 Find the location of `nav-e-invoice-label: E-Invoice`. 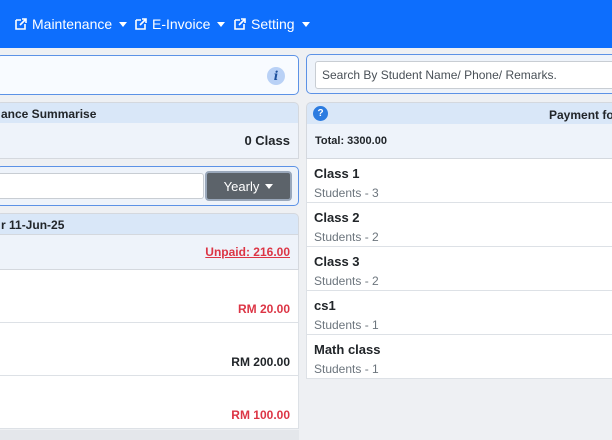

nav-e-invoice-label: E-Invoice is located at coordinates (181, 24).